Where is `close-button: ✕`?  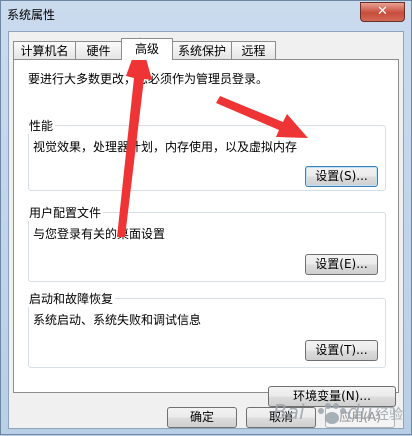
close-button: ✕ is located at coordinates (382, 12).